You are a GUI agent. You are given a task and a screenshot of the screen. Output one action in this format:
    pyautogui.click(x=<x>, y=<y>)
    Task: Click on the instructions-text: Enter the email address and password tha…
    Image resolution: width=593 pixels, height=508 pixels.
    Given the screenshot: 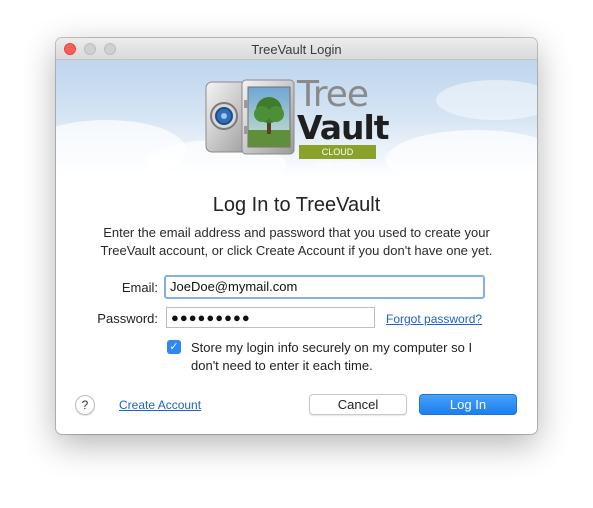 What is the action you would take?
    pyautogui.click(x=296, y=241)
    